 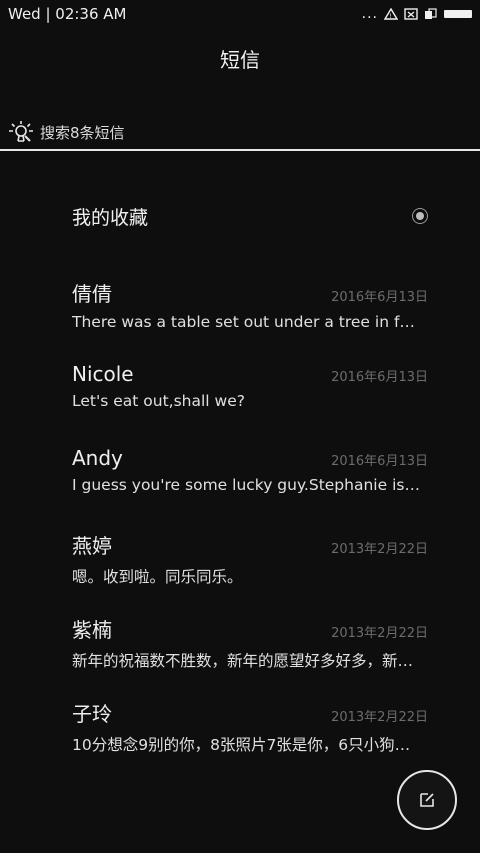 What do you see at coordinates (240, 14) in the screenshot?
I see `status-bar: Wed | 02:36 AM ... !` at bounding box center [240, 14].